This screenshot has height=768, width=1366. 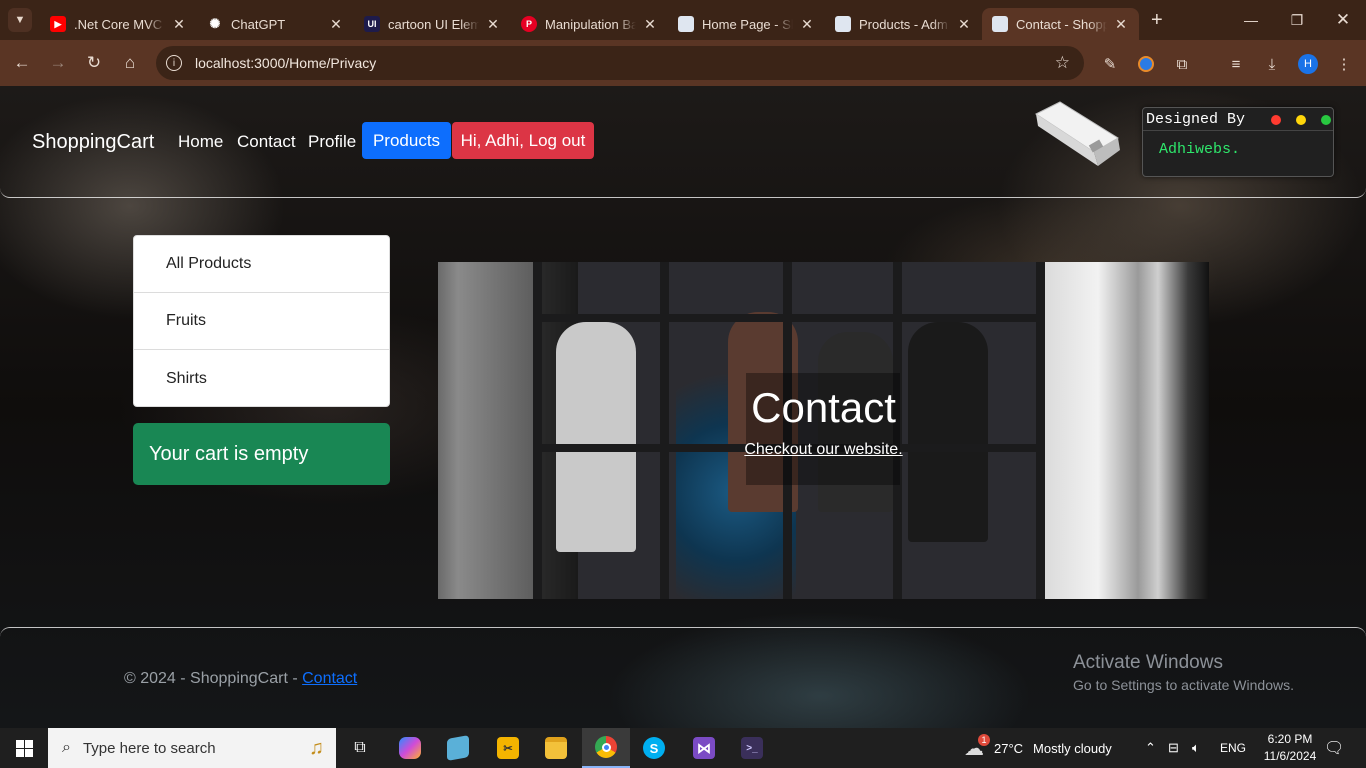 I want to click on weather-widget: ☁ 1 27°C Mostly cloudy, so click(x=1038, y=748).